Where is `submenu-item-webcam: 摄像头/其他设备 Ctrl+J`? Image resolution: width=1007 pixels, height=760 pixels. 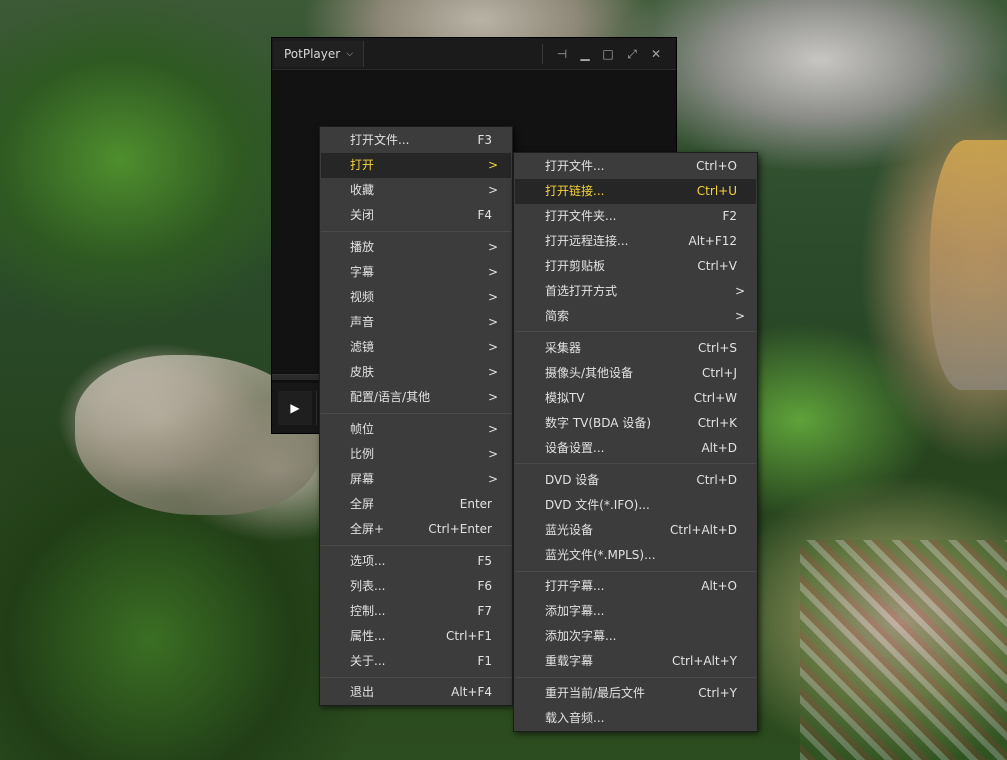
submenu-item-webcam: 摄像头/其他设备 Ctrl+J is located at coordinates (635, 373).